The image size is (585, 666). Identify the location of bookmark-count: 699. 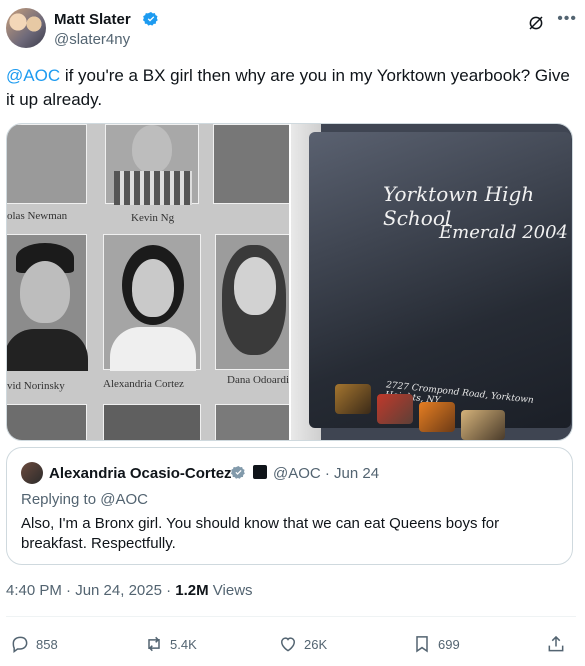
(449, 644).